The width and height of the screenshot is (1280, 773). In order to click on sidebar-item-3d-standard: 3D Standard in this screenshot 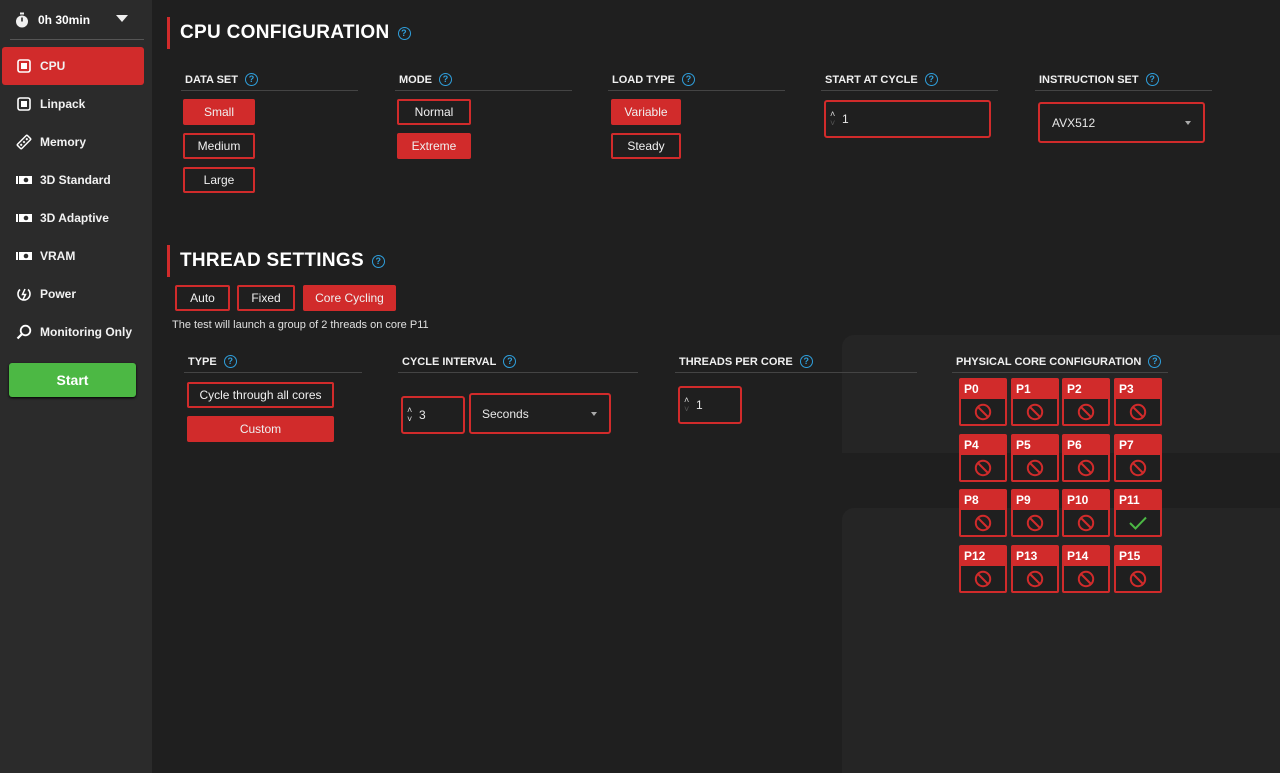, I will do `click(73, 180)`.